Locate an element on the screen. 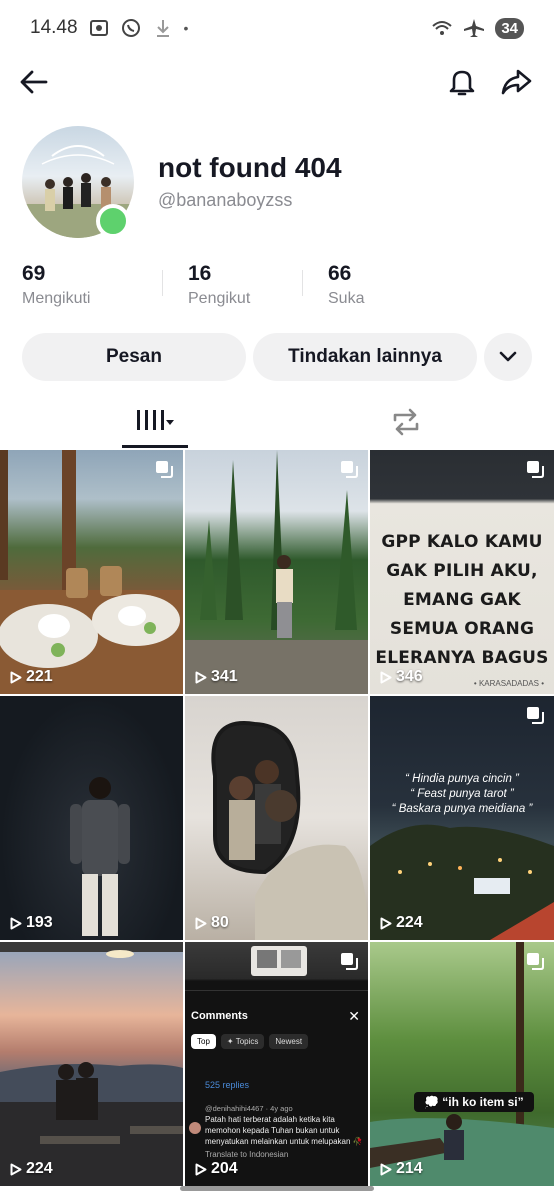 The height and width of the screenshot is (1200, 554). video-tile: 80 is located at coordinates (276, 818).